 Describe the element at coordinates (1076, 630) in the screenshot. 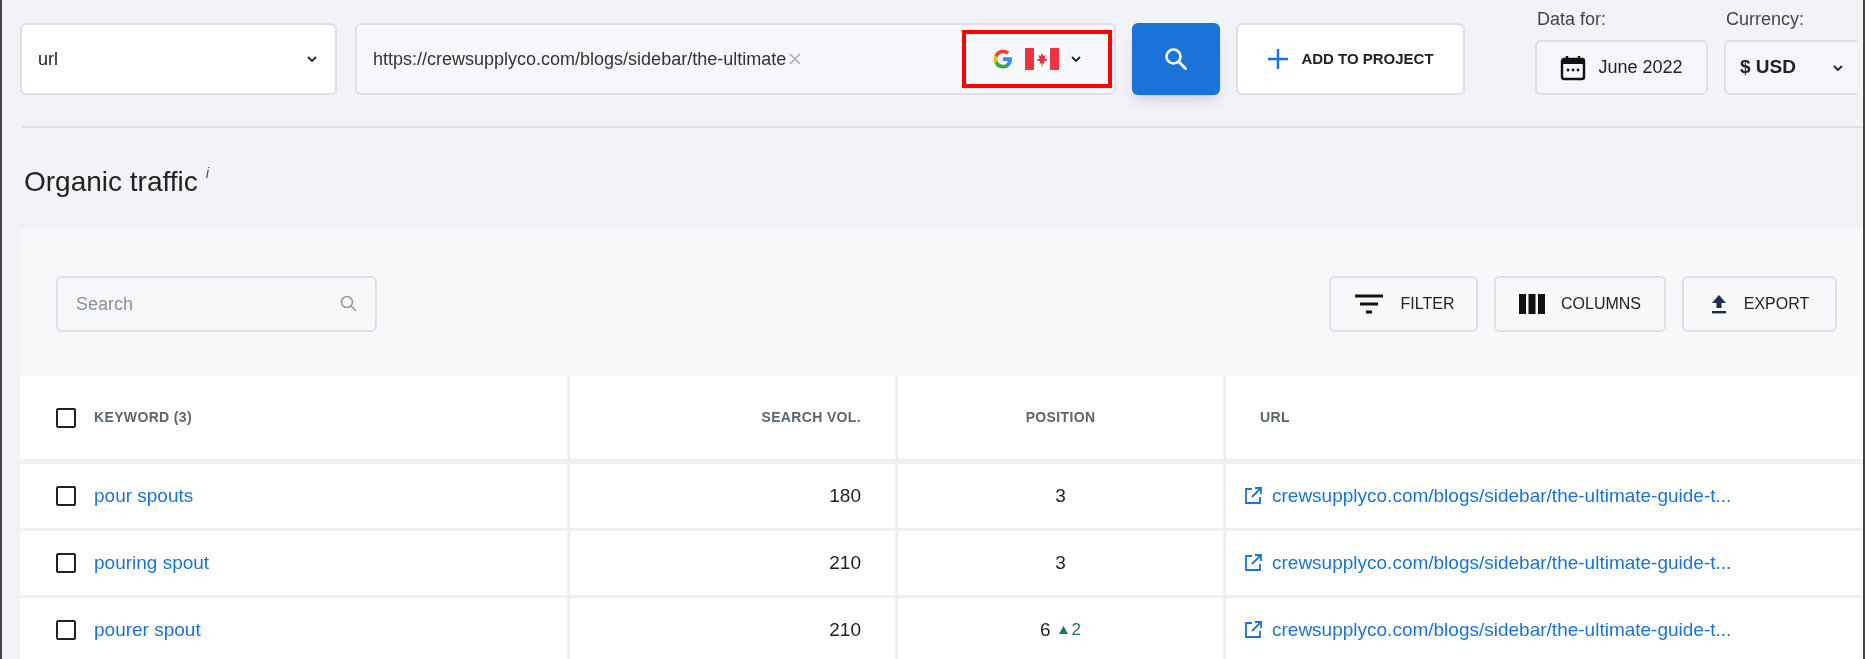

I see `position-change: 2` at that location.